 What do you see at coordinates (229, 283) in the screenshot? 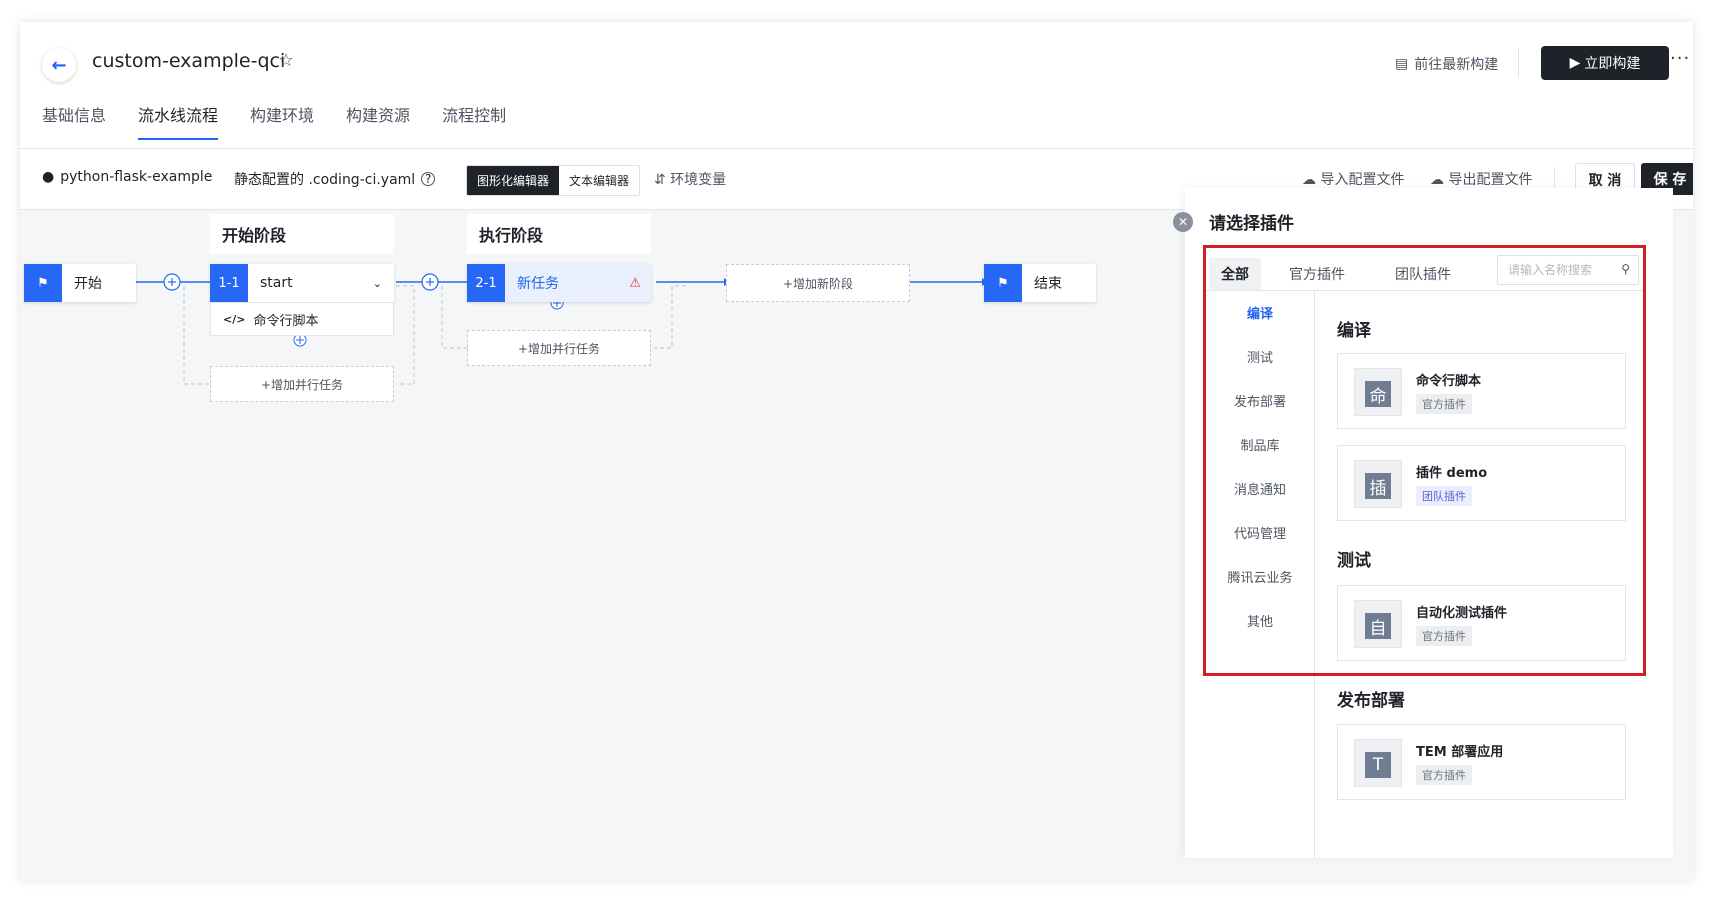
I see `job-badge: 1-1` at bounding box center [229, 283].